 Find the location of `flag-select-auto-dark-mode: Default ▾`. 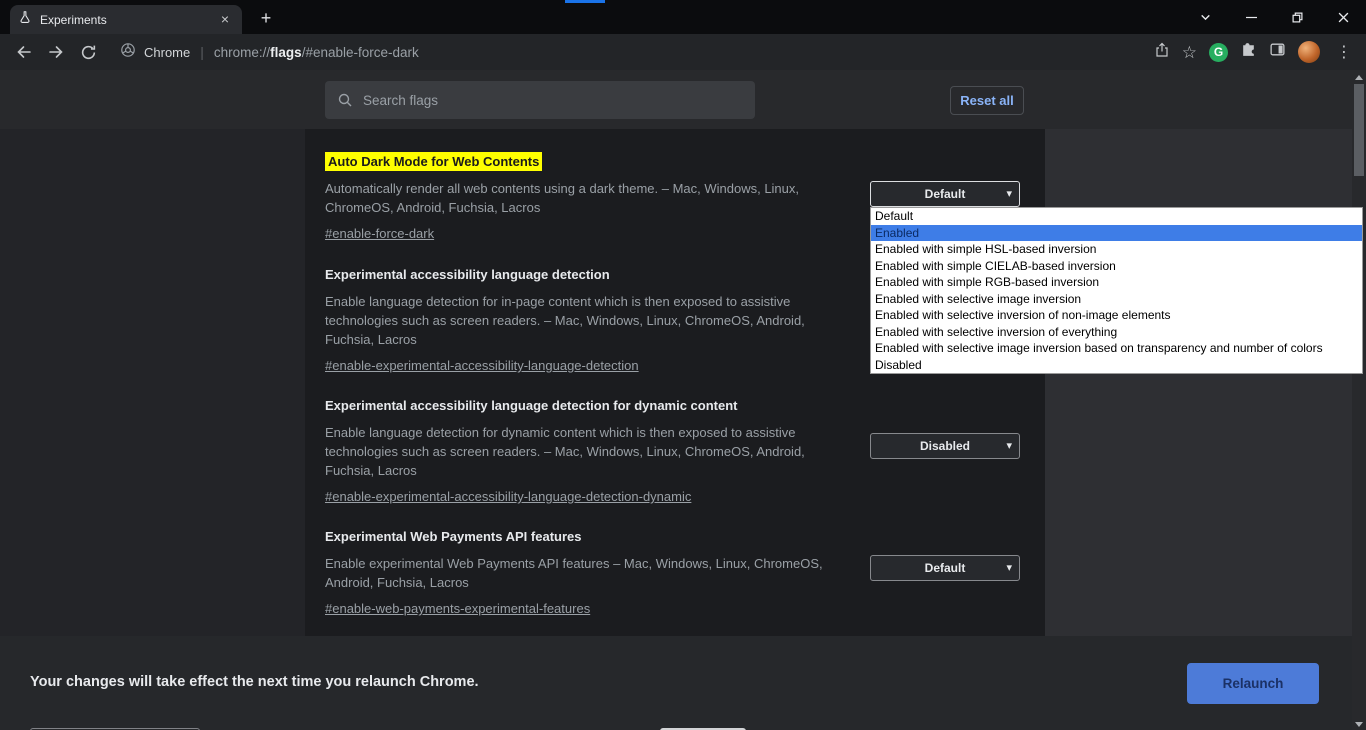

flag-select-auto-dark-mode: Default ▾ is located at coordinates (945, 194).